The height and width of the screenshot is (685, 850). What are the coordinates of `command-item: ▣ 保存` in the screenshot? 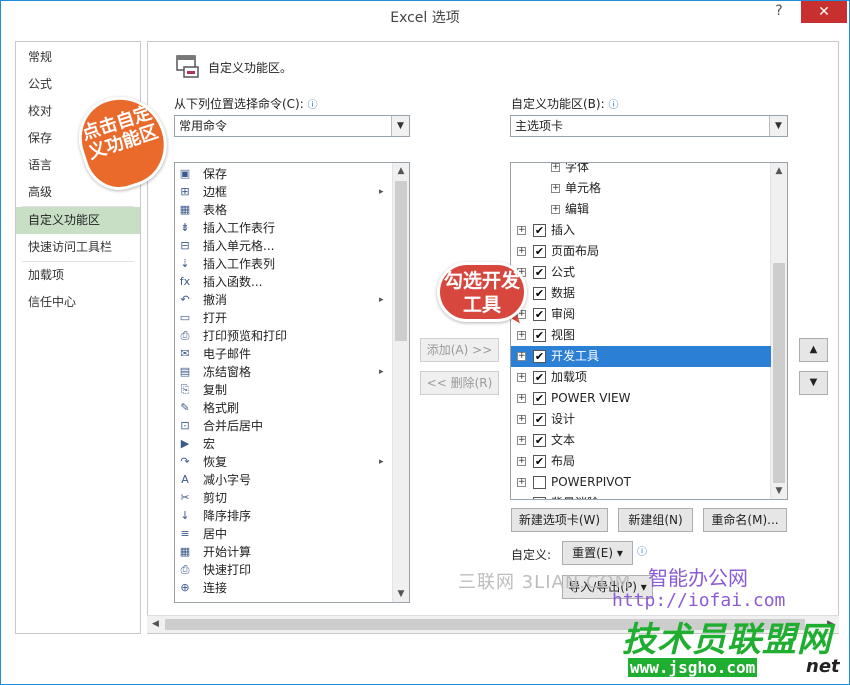 It's located at (285, 174).